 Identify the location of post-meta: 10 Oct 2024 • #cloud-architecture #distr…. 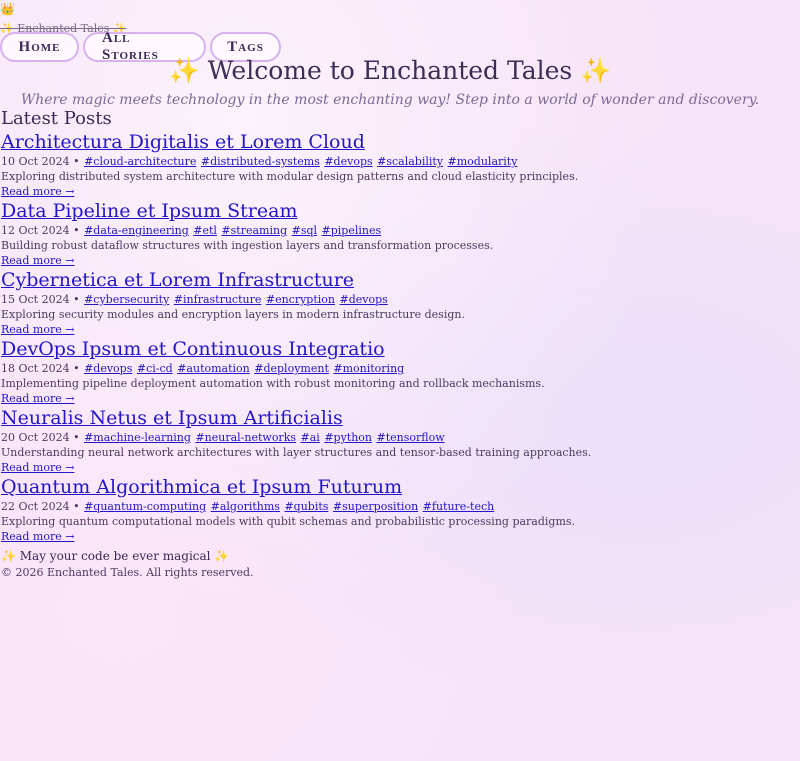
(381, 162).